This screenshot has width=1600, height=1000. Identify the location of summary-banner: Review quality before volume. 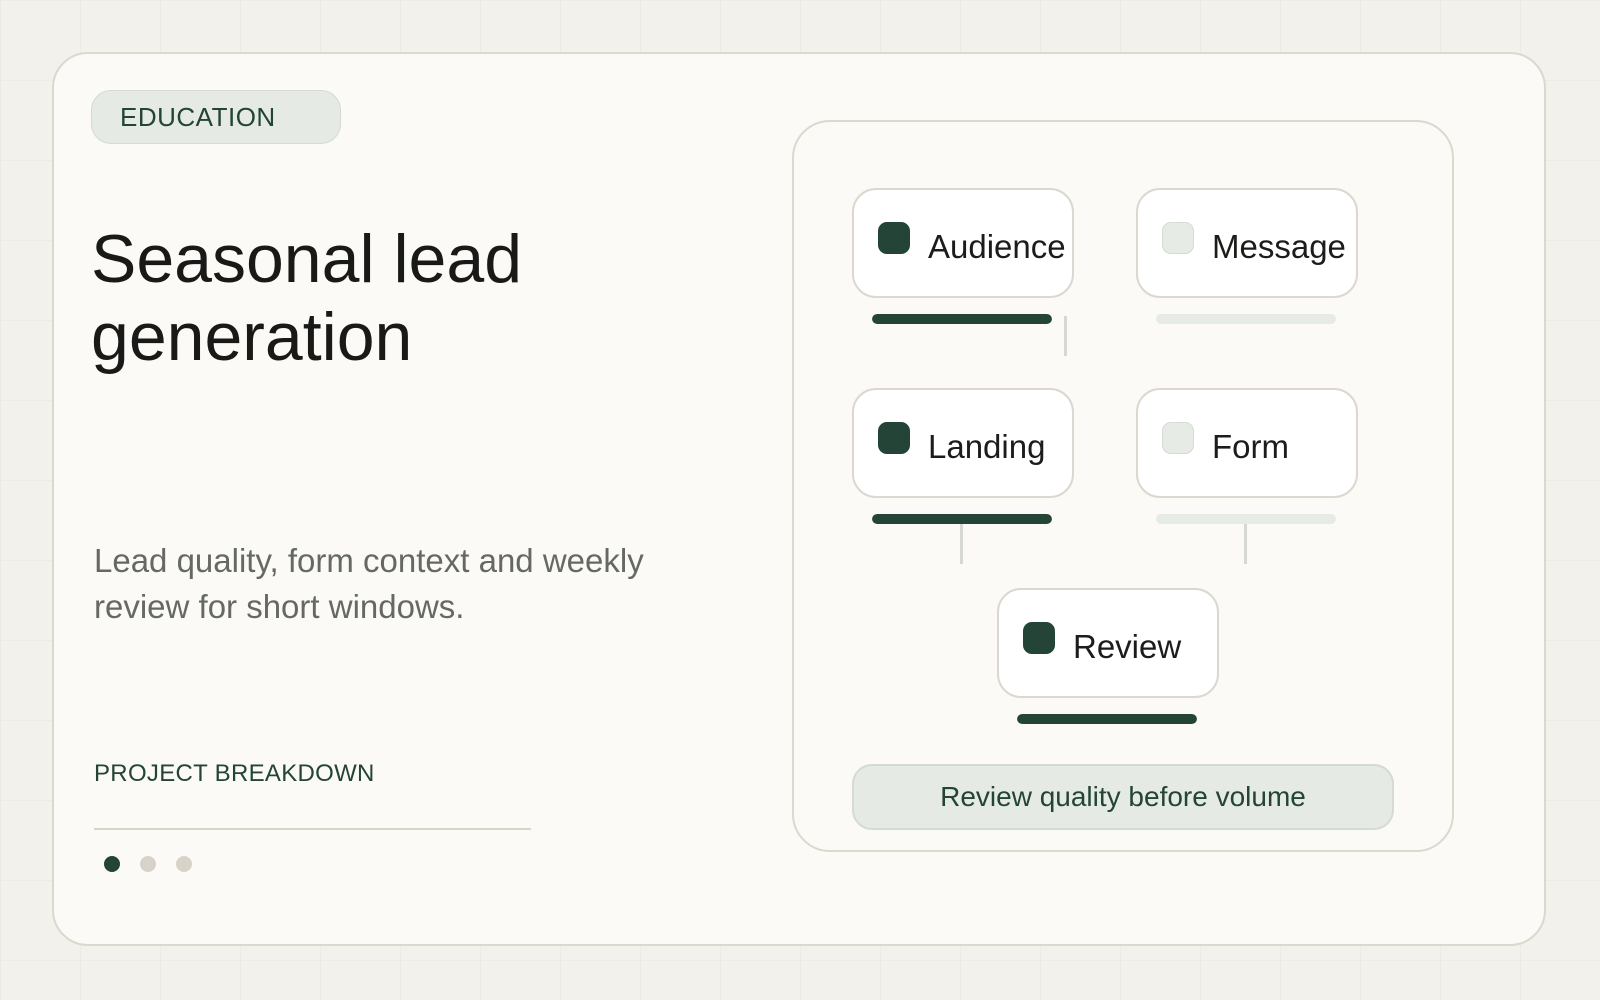
(1123, 797).